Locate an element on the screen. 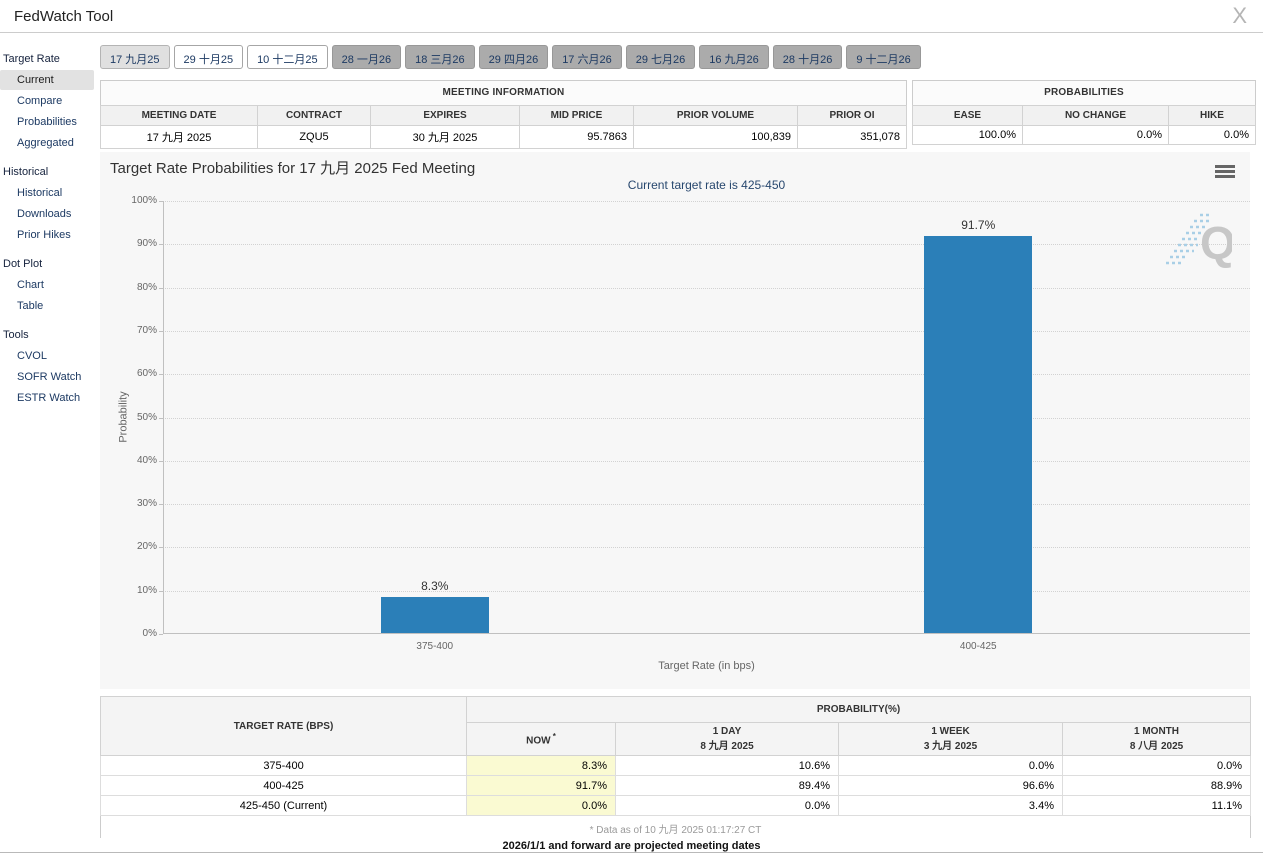 The width and height of the screenshot is (1263, 855). y-tick-label-80: 80% is located at coordinates (146, 287).